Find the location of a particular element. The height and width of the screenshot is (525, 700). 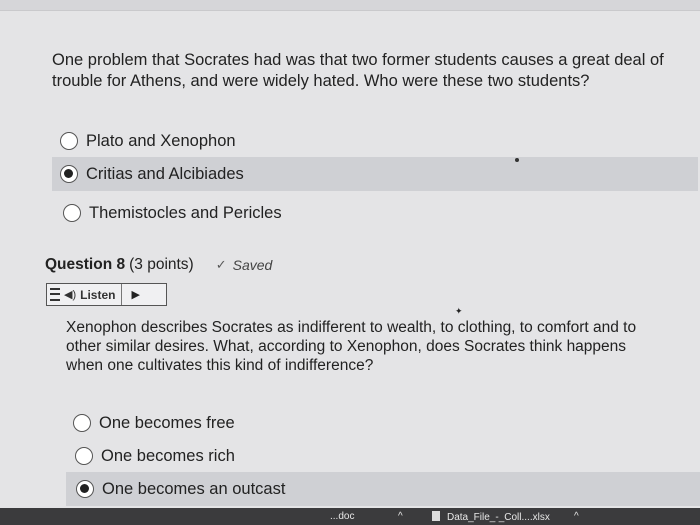

question-8-title: Question 8 is located at coordinates (85, 264).